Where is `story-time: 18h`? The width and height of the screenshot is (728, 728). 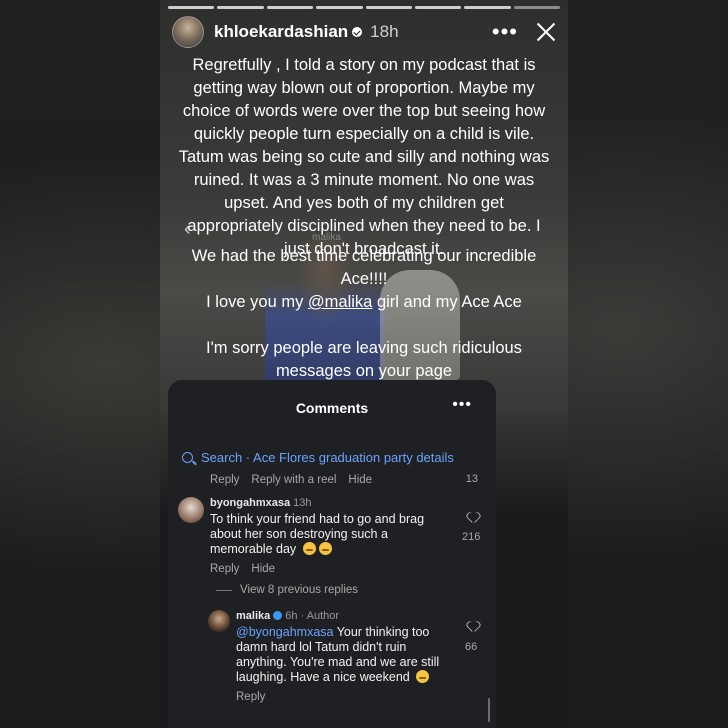
story-time: 18h is located at coordinates (384, 31).